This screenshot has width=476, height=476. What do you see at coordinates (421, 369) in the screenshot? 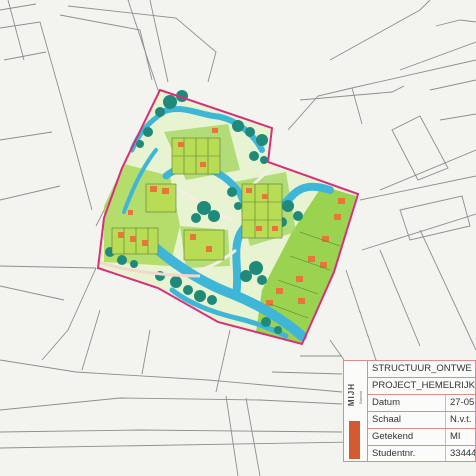
I see `drawing-heading: STRUCTUUR_ONTWE` at bounding box center [421, 369].